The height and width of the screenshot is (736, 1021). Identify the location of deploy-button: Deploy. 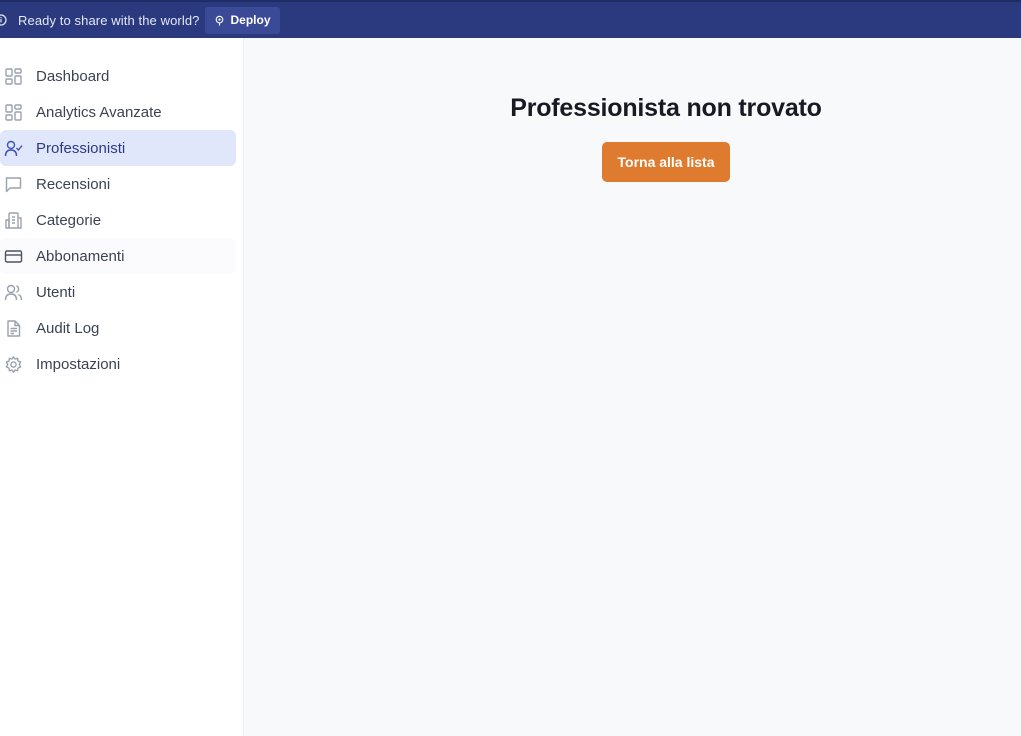
(242, 20).